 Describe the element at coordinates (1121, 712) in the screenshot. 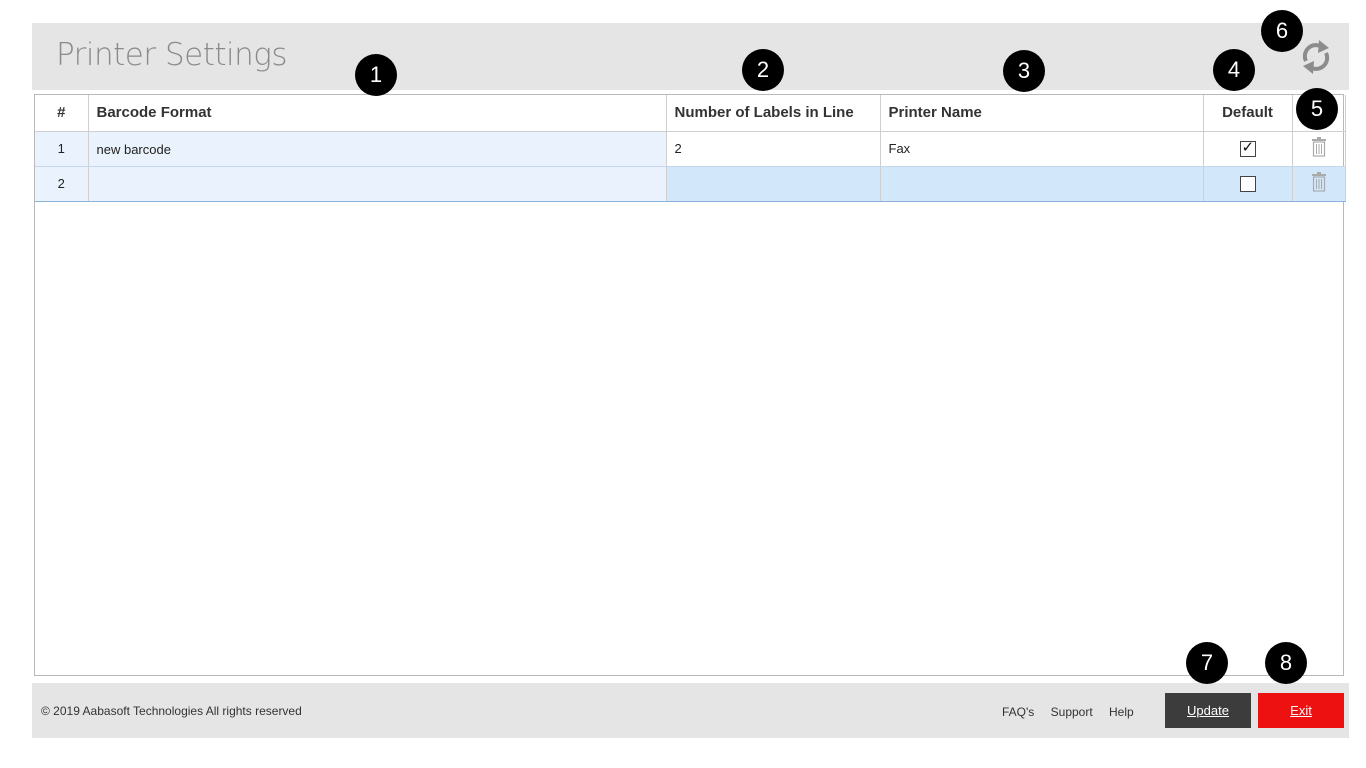

I see `help-link: Help` at that location.